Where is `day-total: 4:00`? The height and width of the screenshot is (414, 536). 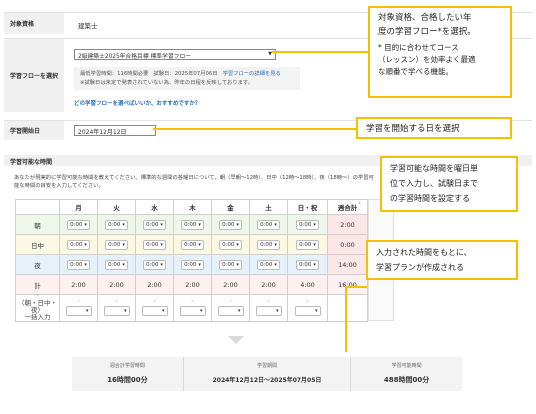
day-total: 4:00 is located at coordinates (307, 284).